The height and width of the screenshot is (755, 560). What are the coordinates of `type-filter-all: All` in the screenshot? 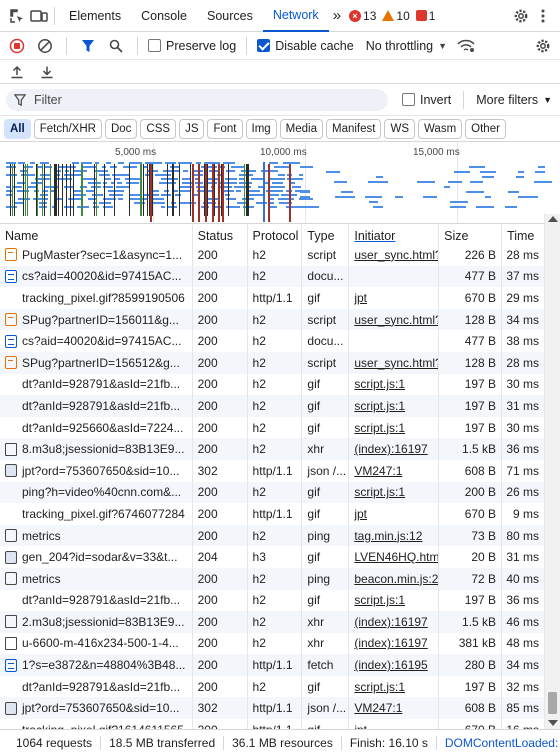 It's located at (17, 128).